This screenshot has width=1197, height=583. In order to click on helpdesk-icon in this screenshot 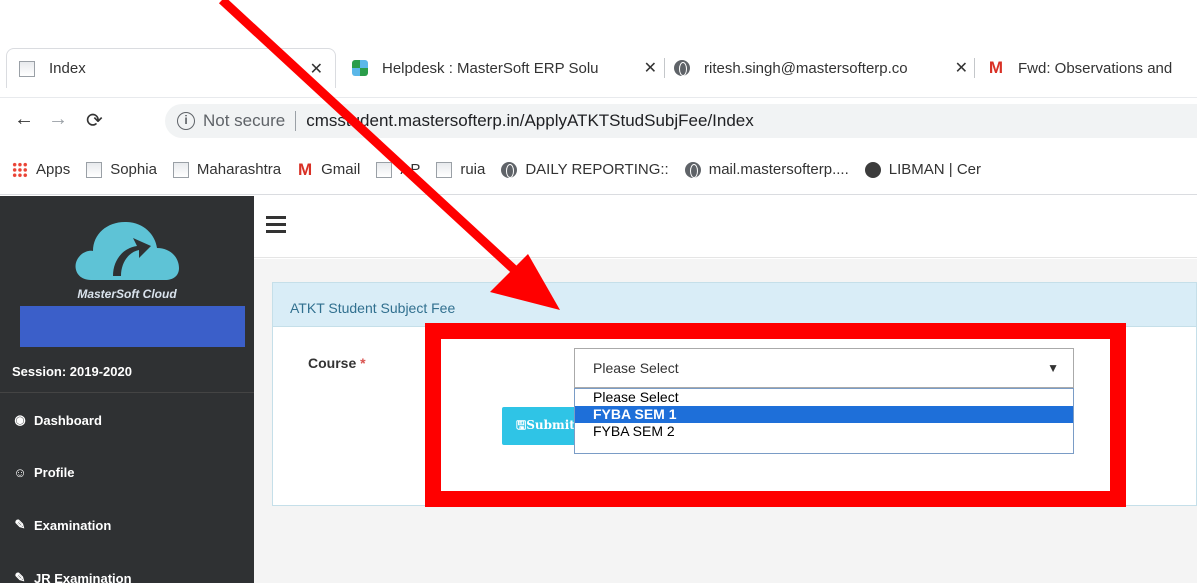, I will do `click(360, 68)`.